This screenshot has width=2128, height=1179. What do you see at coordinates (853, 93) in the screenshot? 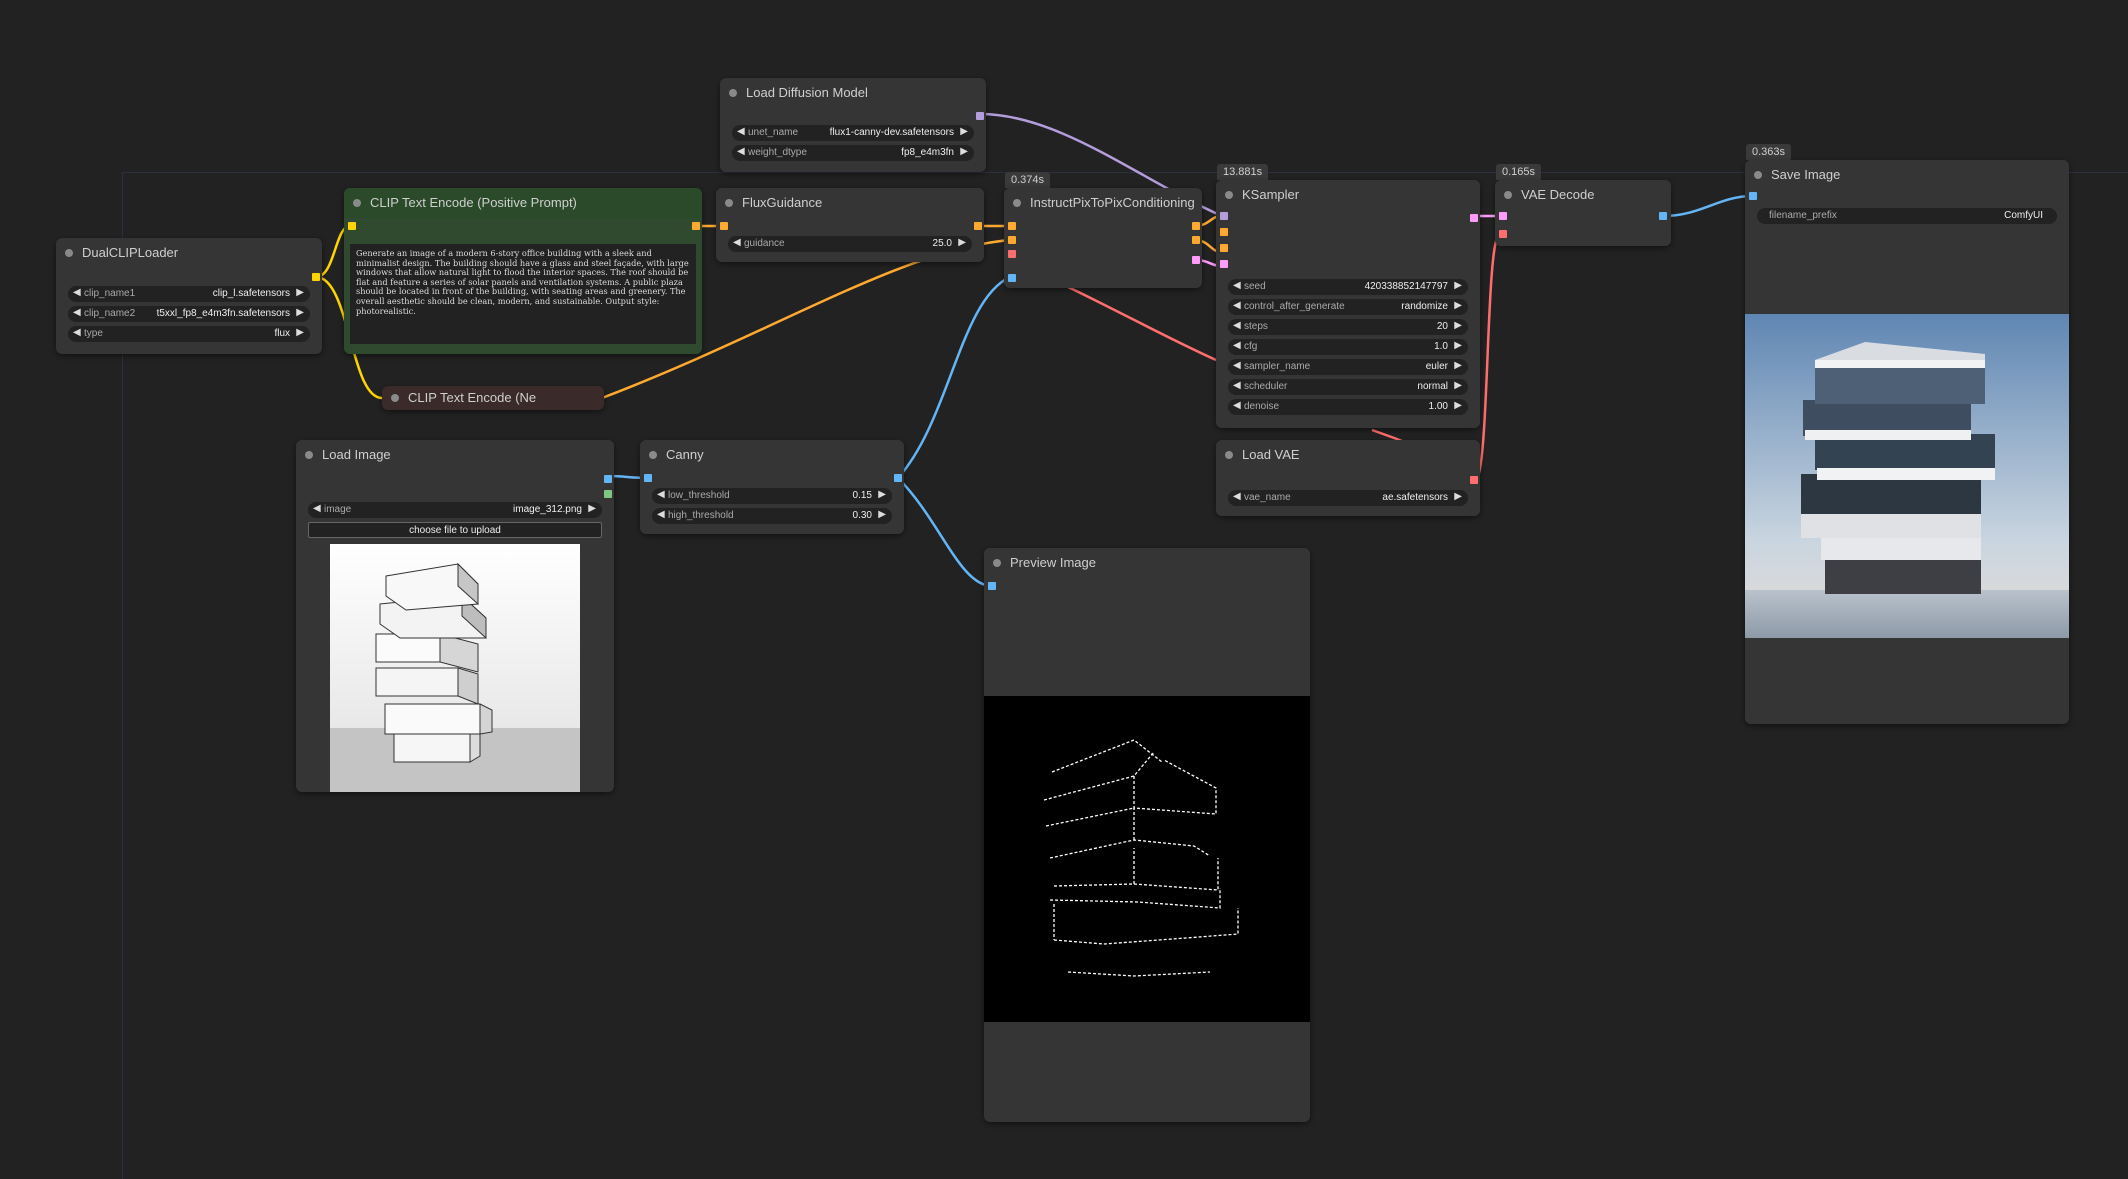
I see `node-title: Load Diffusion Model` at bounding box center [853, 93].